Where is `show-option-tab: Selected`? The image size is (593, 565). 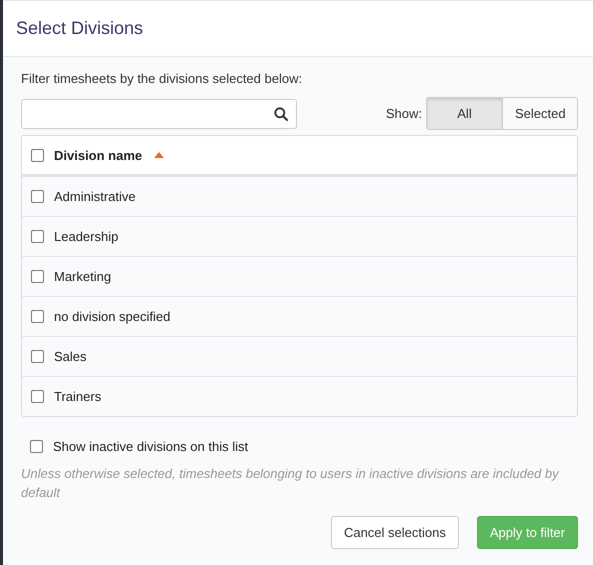 show-option-tab: Selected is located at coordinates (539, 113).